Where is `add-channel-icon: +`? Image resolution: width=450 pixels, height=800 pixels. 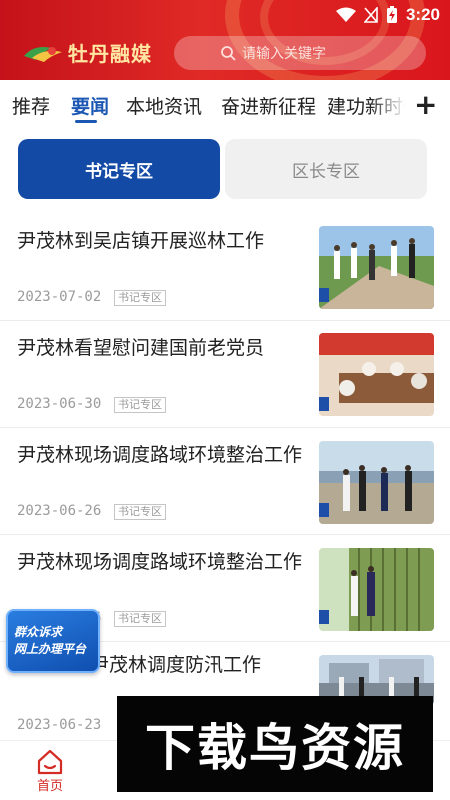 add-channel-icon: + is located at coordinates (425, 104).